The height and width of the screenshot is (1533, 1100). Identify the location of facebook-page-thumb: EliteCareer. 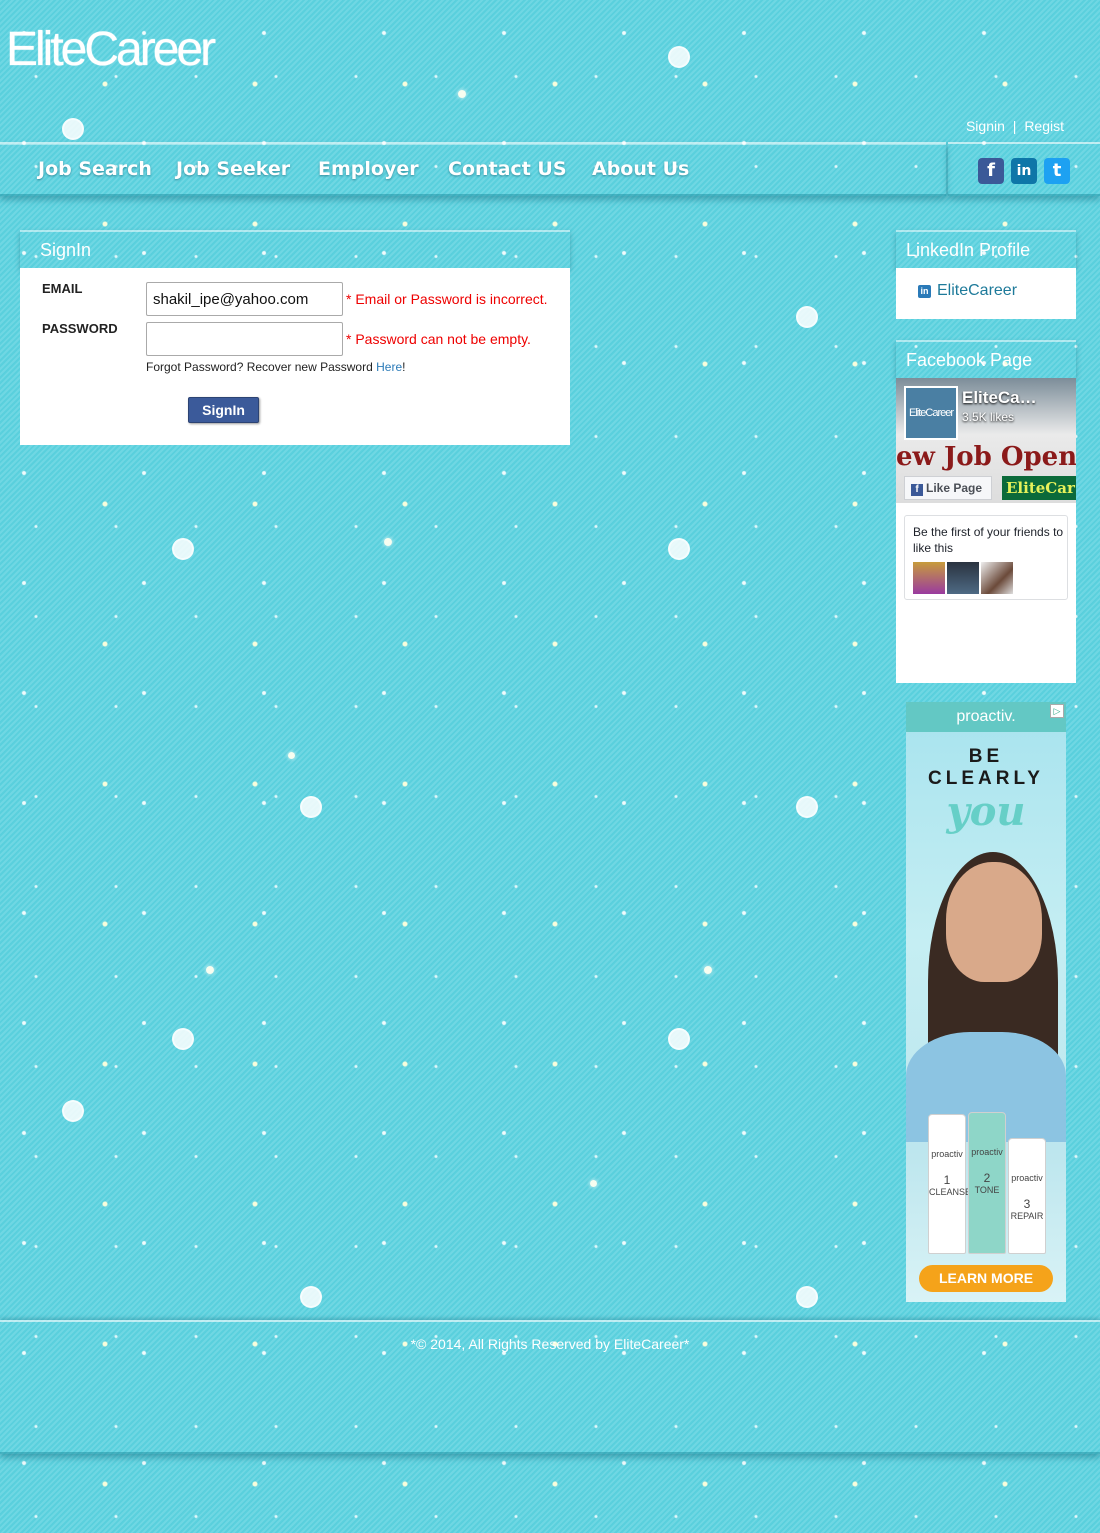
(931, 413).